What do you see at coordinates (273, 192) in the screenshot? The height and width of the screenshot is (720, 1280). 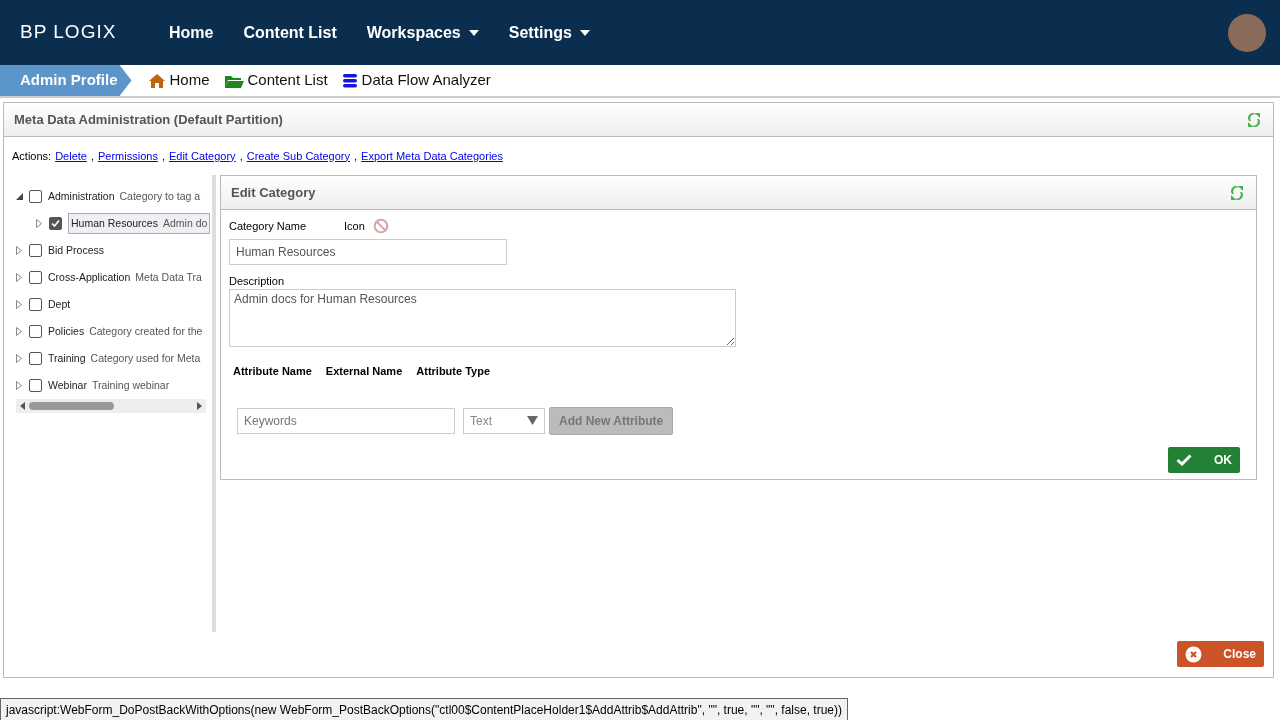 I see `edit-title: Edit Category` at bounding box center [273, 192].